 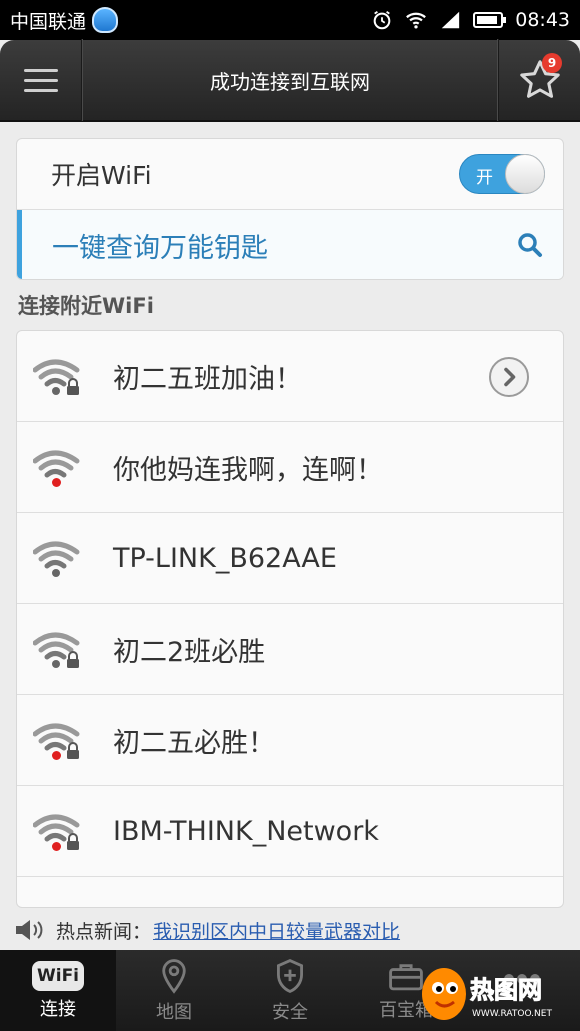 I want to click on chevron-right-icon, so click(x=510, y=377).